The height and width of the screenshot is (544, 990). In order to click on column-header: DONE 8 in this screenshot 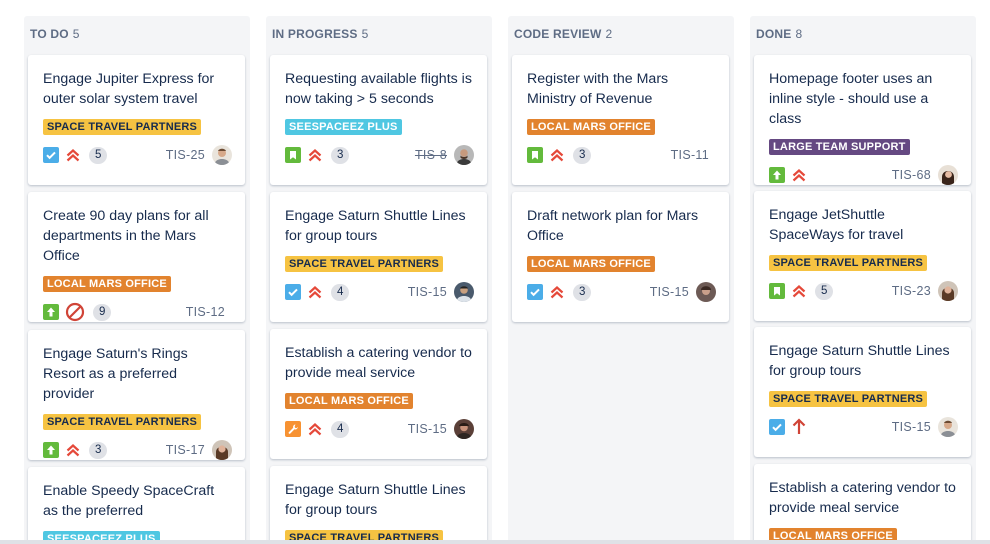, I will do `click(863, 34)`.